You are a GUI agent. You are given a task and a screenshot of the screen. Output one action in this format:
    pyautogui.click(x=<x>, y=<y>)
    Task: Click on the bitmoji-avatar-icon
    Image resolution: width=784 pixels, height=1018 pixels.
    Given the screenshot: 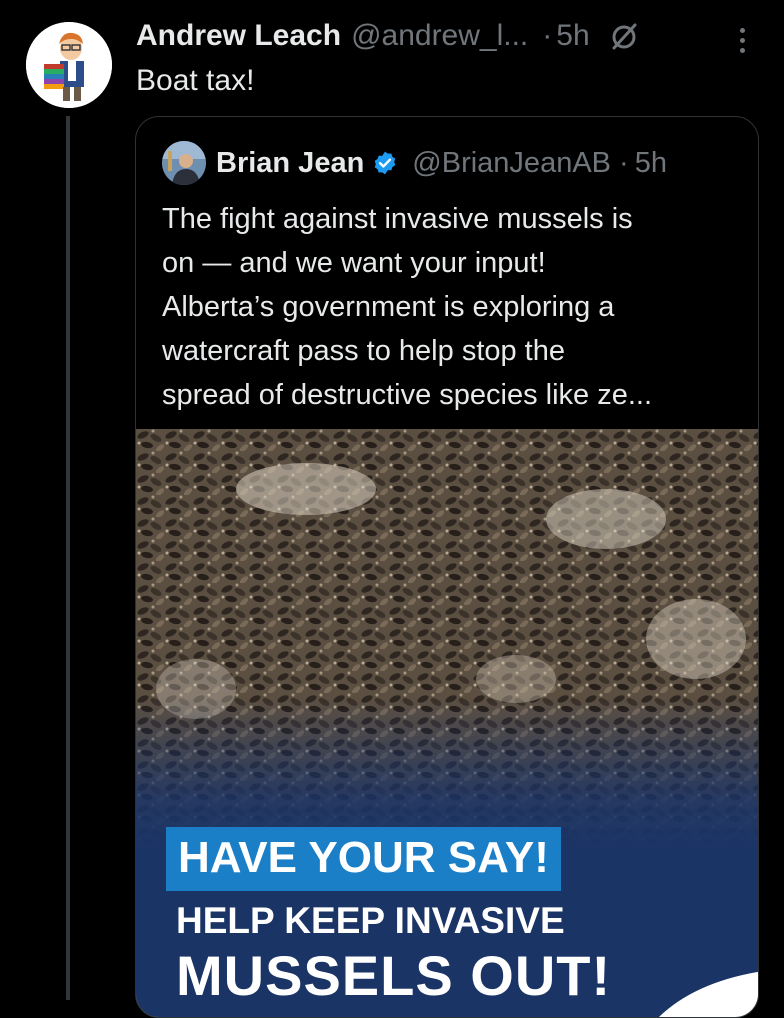 What is the action you would take?
    pyautogui.click(x=69, y=65)
    